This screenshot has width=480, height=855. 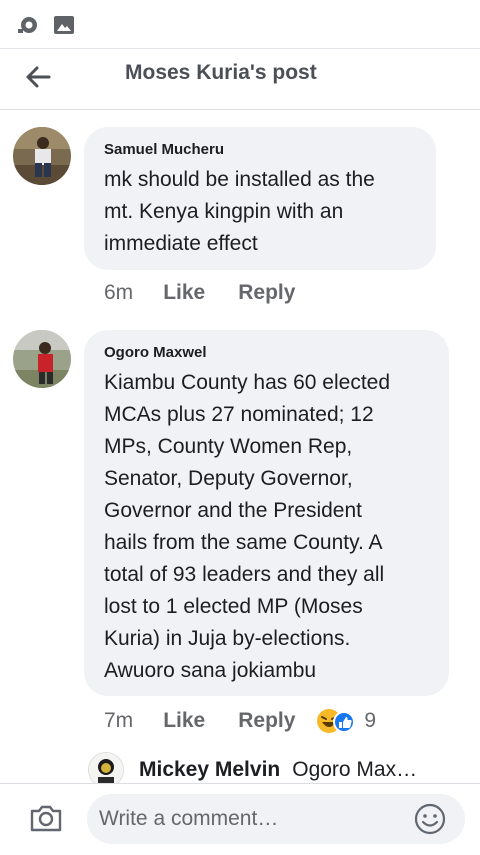 I want to click on back-arrow-icon, so click(x=38, y=77).